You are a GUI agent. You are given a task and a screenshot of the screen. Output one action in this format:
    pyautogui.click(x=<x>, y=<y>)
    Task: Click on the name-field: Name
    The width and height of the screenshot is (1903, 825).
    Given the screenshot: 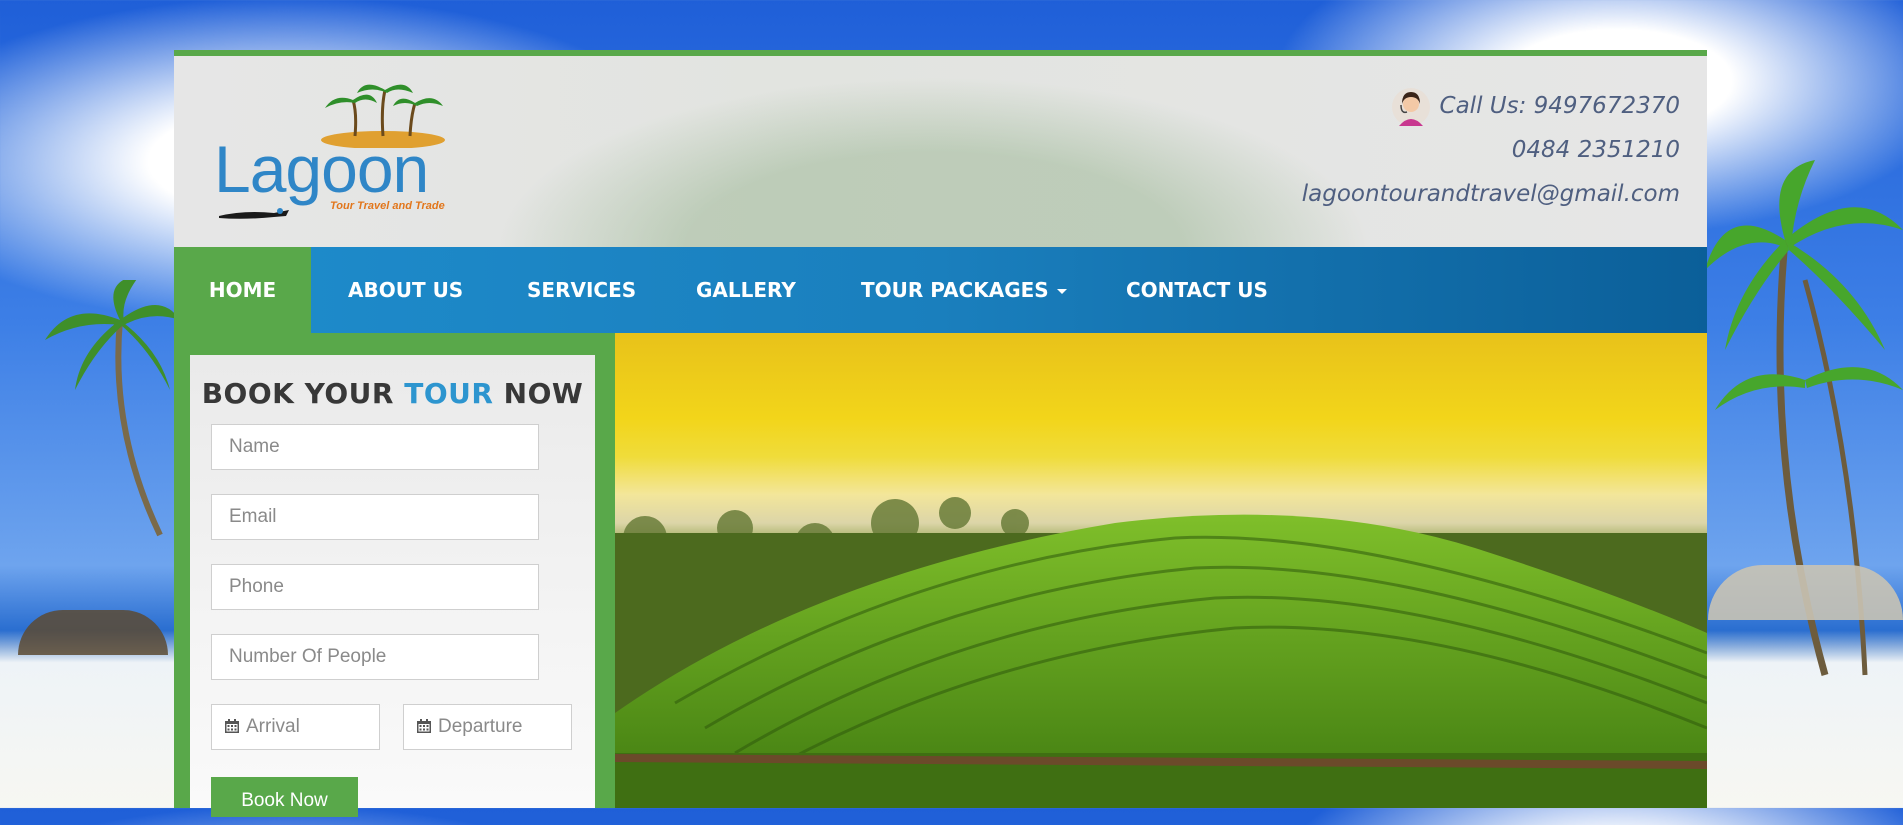 What is the action you would take?
    pyautogui.click(x=375, y=447)
    